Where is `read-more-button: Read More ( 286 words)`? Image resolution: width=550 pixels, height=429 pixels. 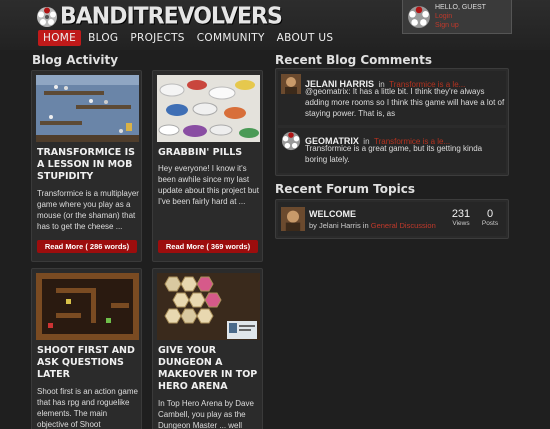 read-more-button: Read More ( 286 words) is located at coordinates (87, 246).